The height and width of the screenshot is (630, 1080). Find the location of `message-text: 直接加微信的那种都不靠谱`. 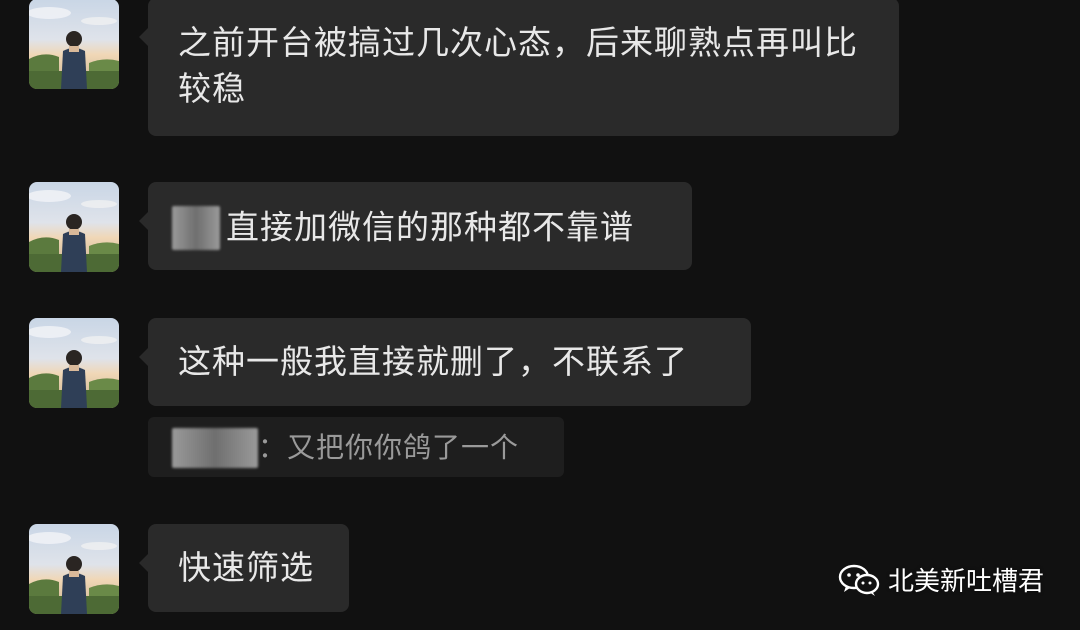

message-text: 直接加微信的那种都不靠谱 is located at coordinates (430, 227).